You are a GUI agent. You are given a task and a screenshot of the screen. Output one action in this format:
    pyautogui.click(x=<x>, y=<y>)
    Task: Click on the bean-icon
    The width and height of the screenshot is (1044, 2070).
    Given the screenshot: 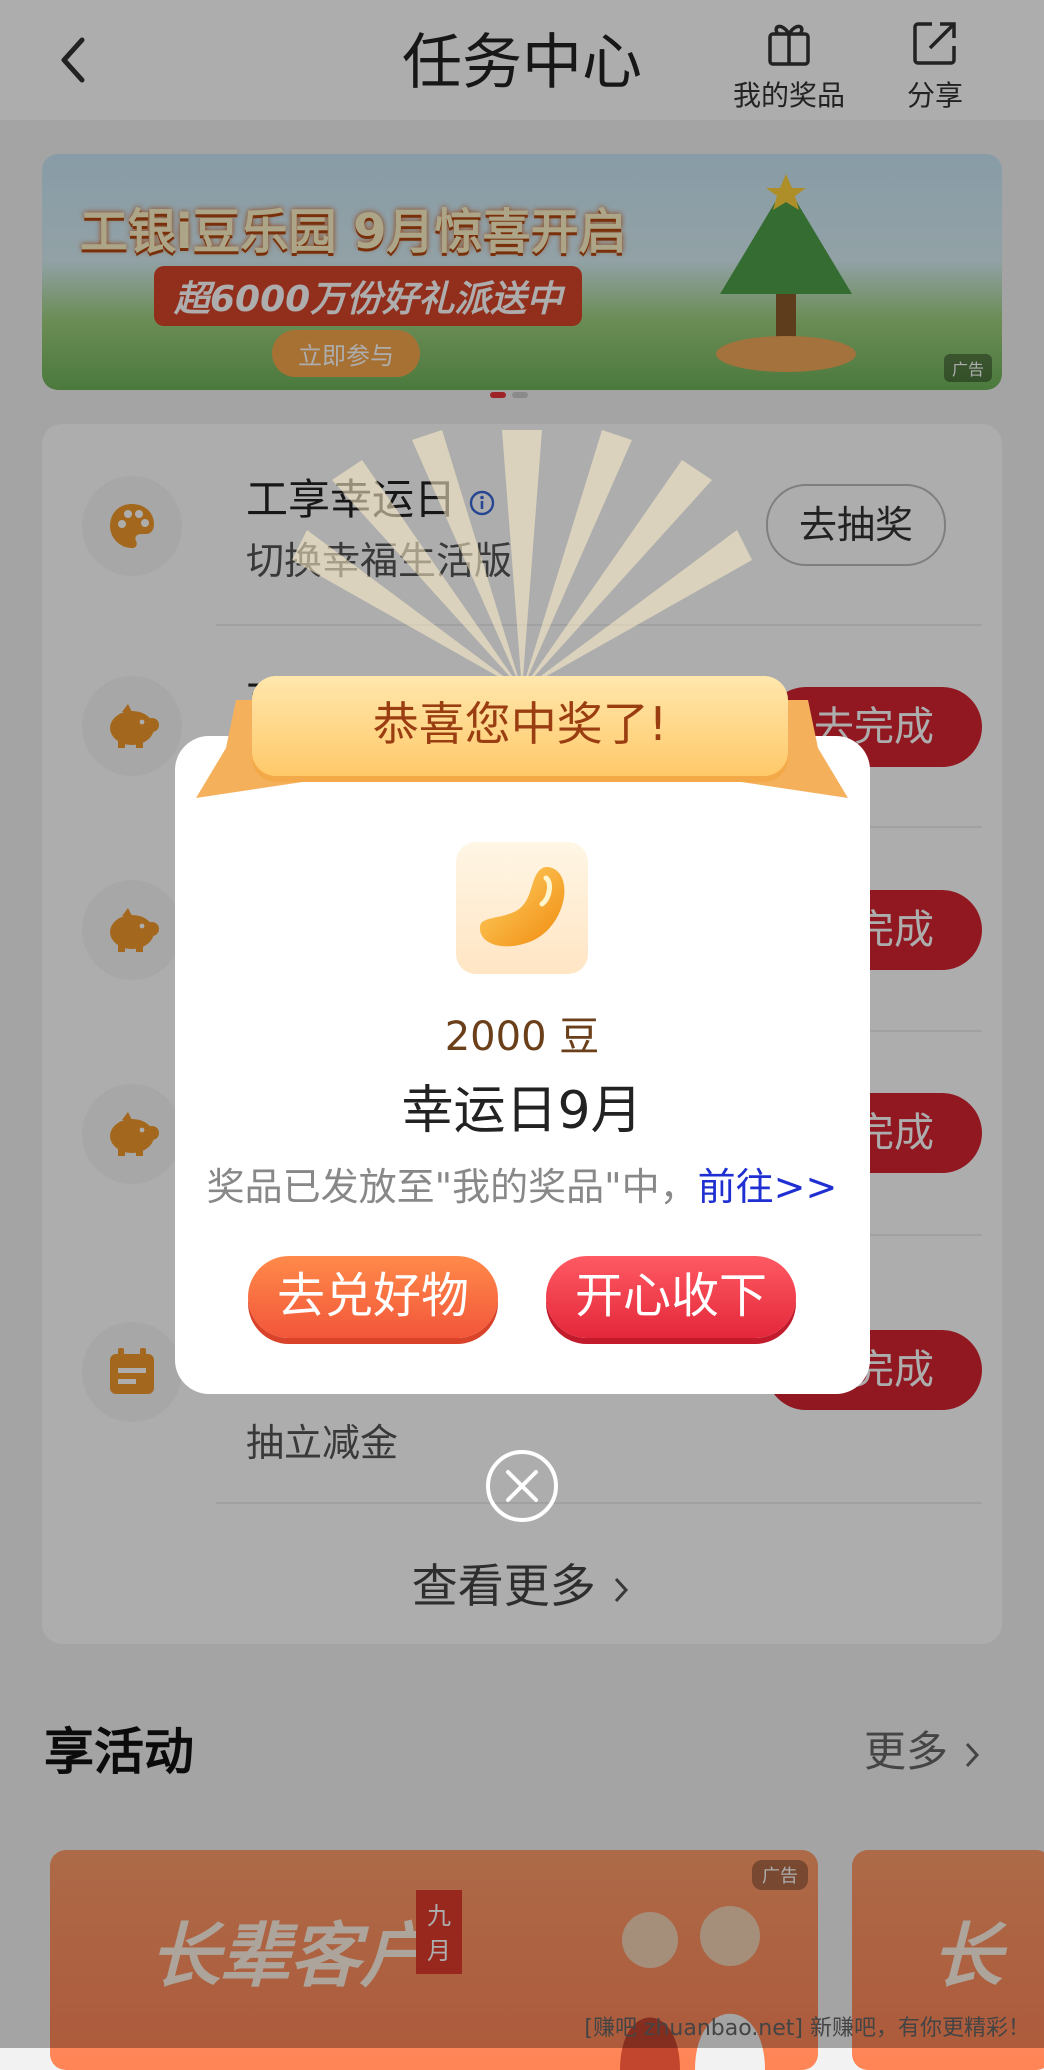 What is the action you would take?
    pyautogui.click(x=522, y=908)
    